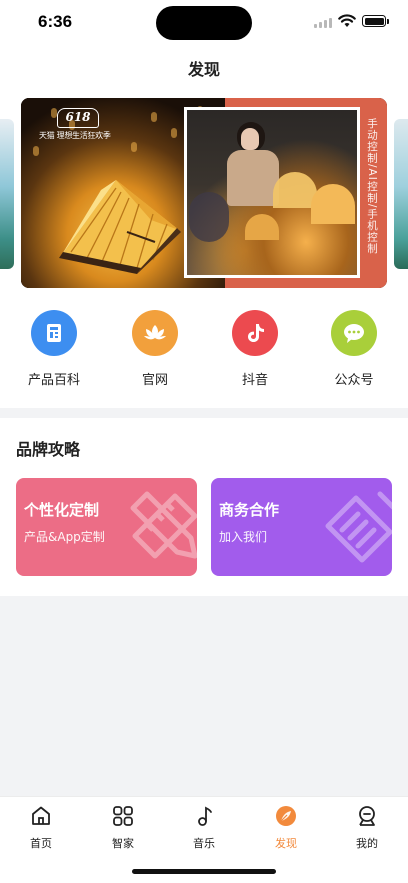 The image size is (408, 883). I want to click on book-icon, so click(54, 333).